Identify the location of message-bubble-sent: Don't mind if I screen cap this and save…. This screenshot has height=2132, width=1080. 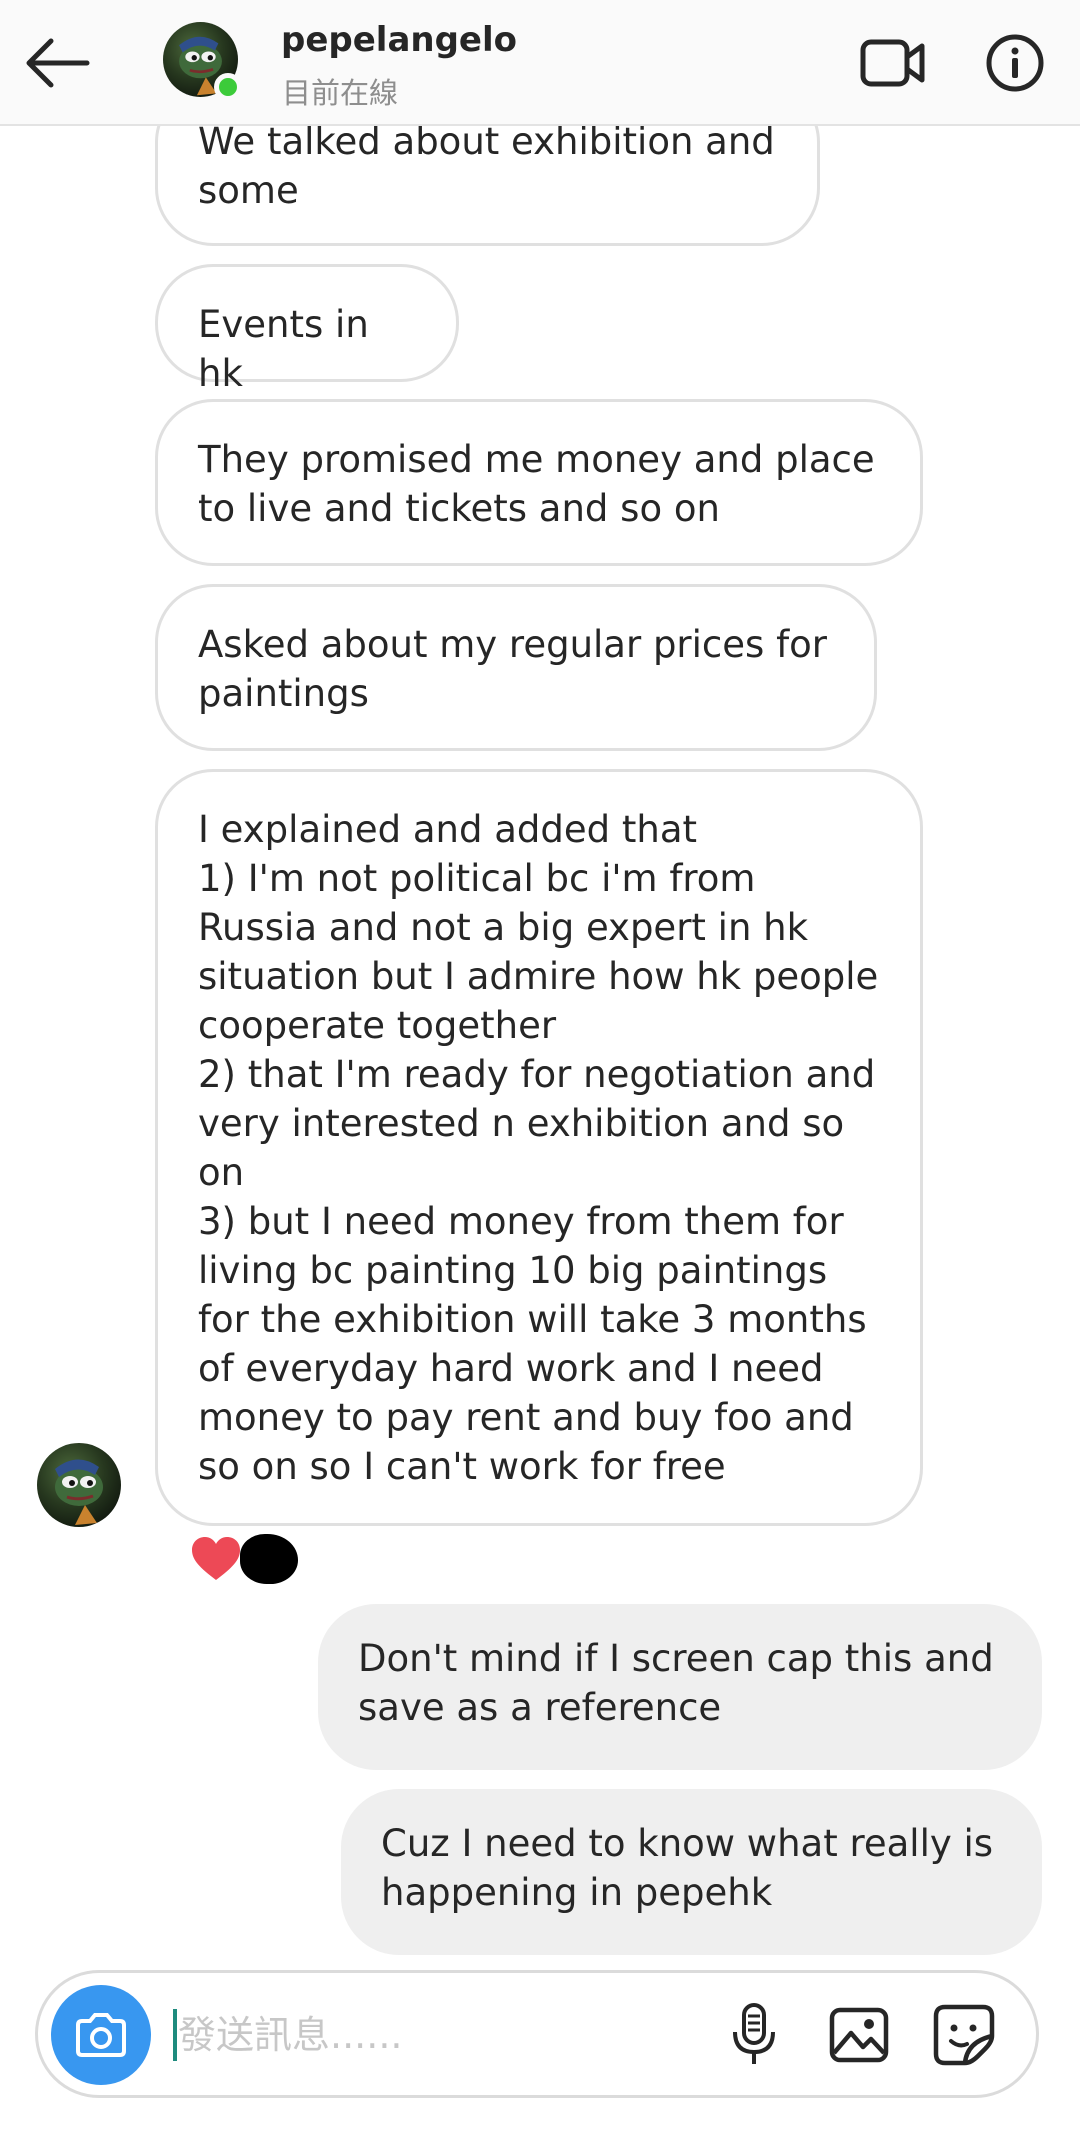
(680, 1687).